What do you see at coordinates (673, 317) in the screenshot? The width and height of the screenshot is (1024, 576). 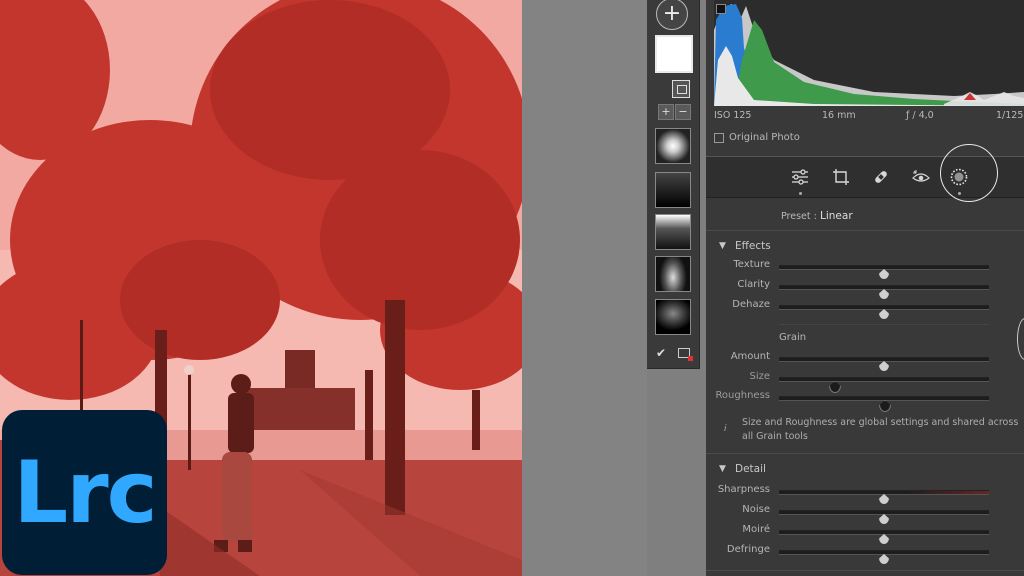 I see `mask-thumb-vignette` at bounding box center [673, 317].